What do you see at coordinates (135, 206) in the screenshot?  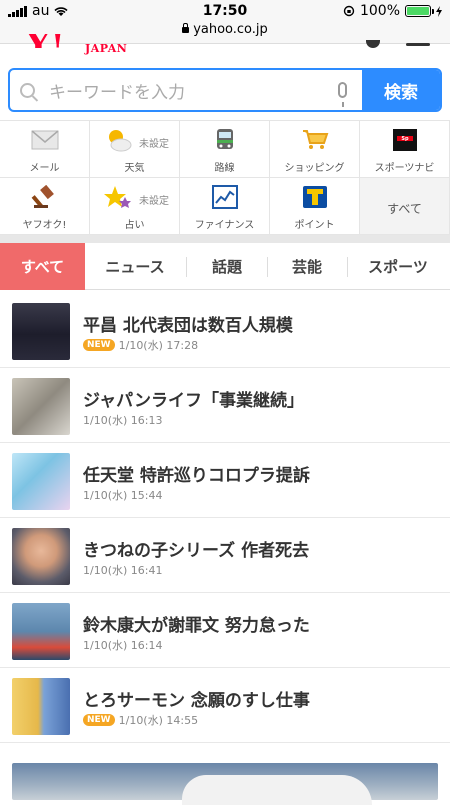 I see `service-fortune: 未設定 占い` at bounding box center [135, 206].